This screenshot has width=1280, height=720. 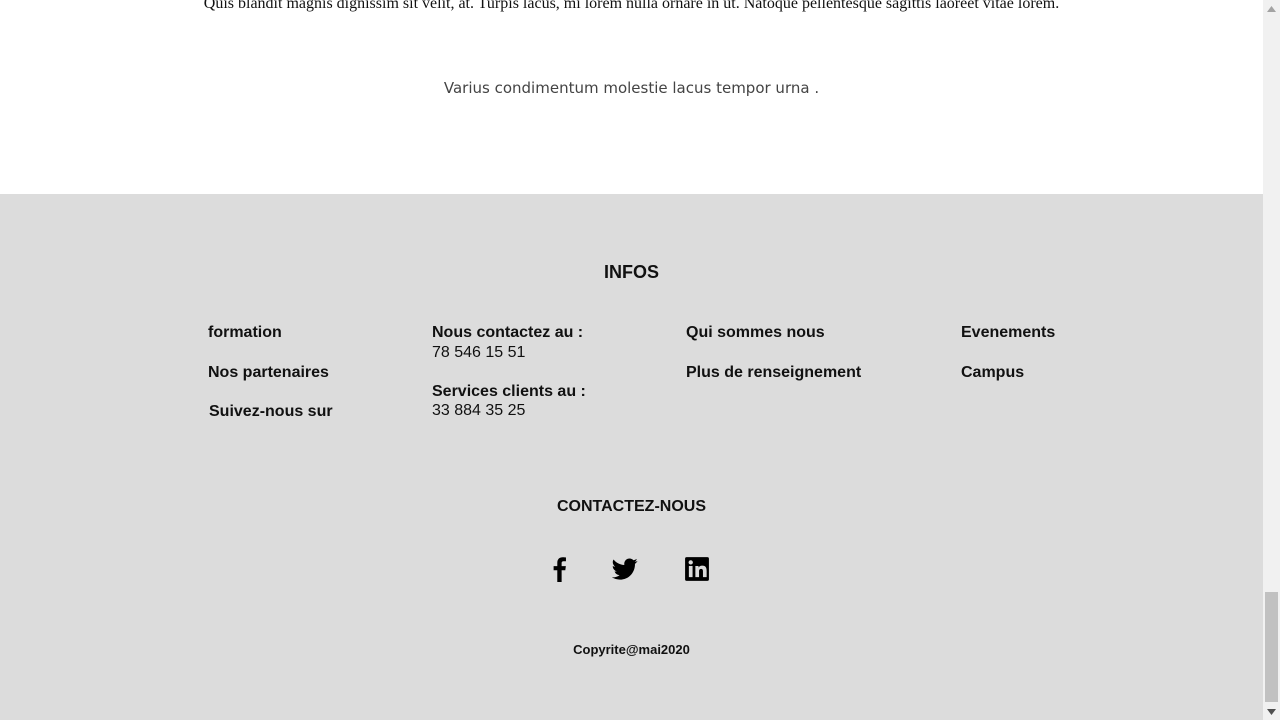 What do you see at coordinates (507, 352) in the screenshot?
I see `contact-phone-number: 78 546 15 51` at bounding box center [507, 352].